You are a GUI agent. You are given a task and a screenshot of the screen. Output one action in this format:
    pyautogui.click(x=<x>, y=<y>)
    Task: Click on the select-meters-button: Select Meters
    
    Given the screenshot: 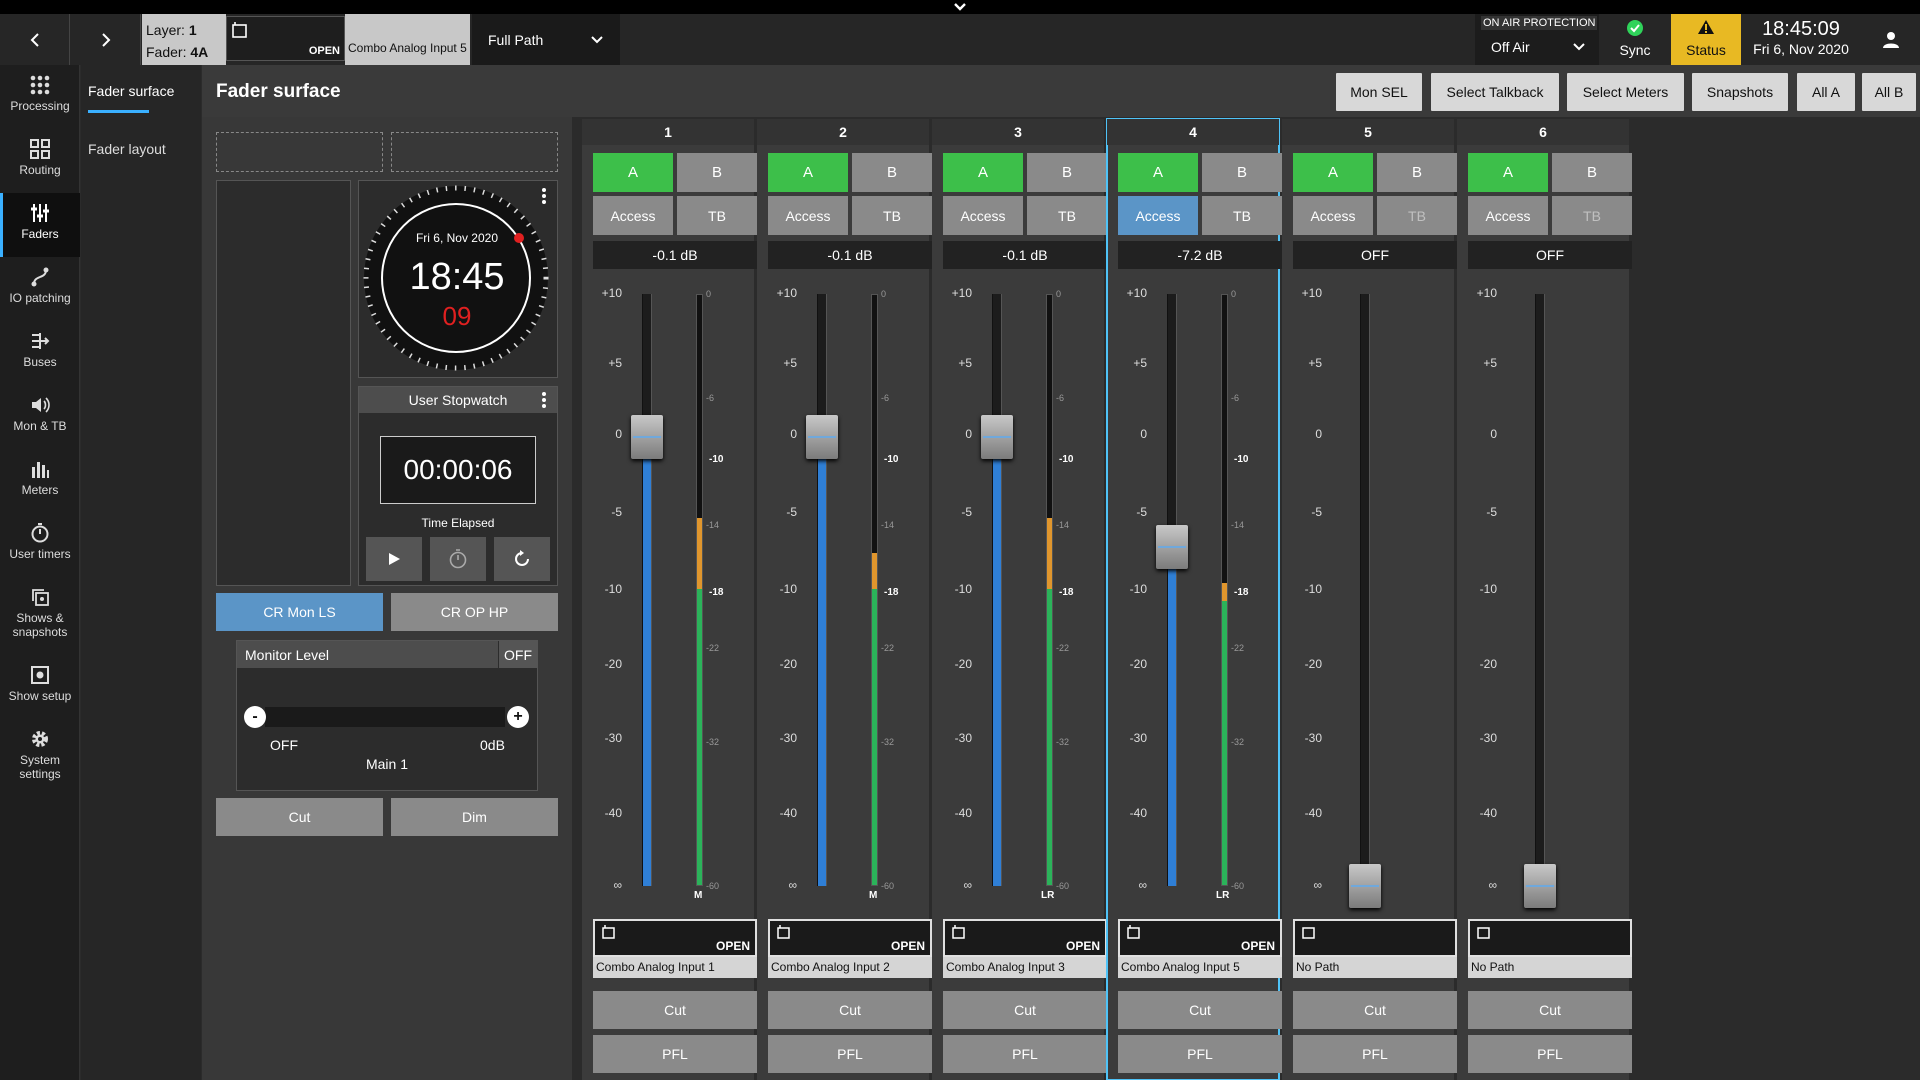 What is the action you would take?
    pyautogui.click(x=1625, y=92)
    